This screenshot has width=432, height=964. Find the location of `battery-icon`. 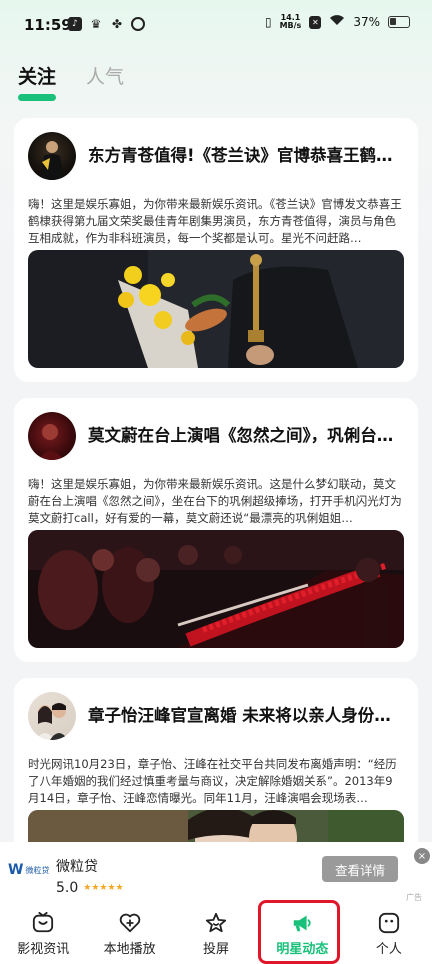

battery-icon is located at coordinates (399, 22).